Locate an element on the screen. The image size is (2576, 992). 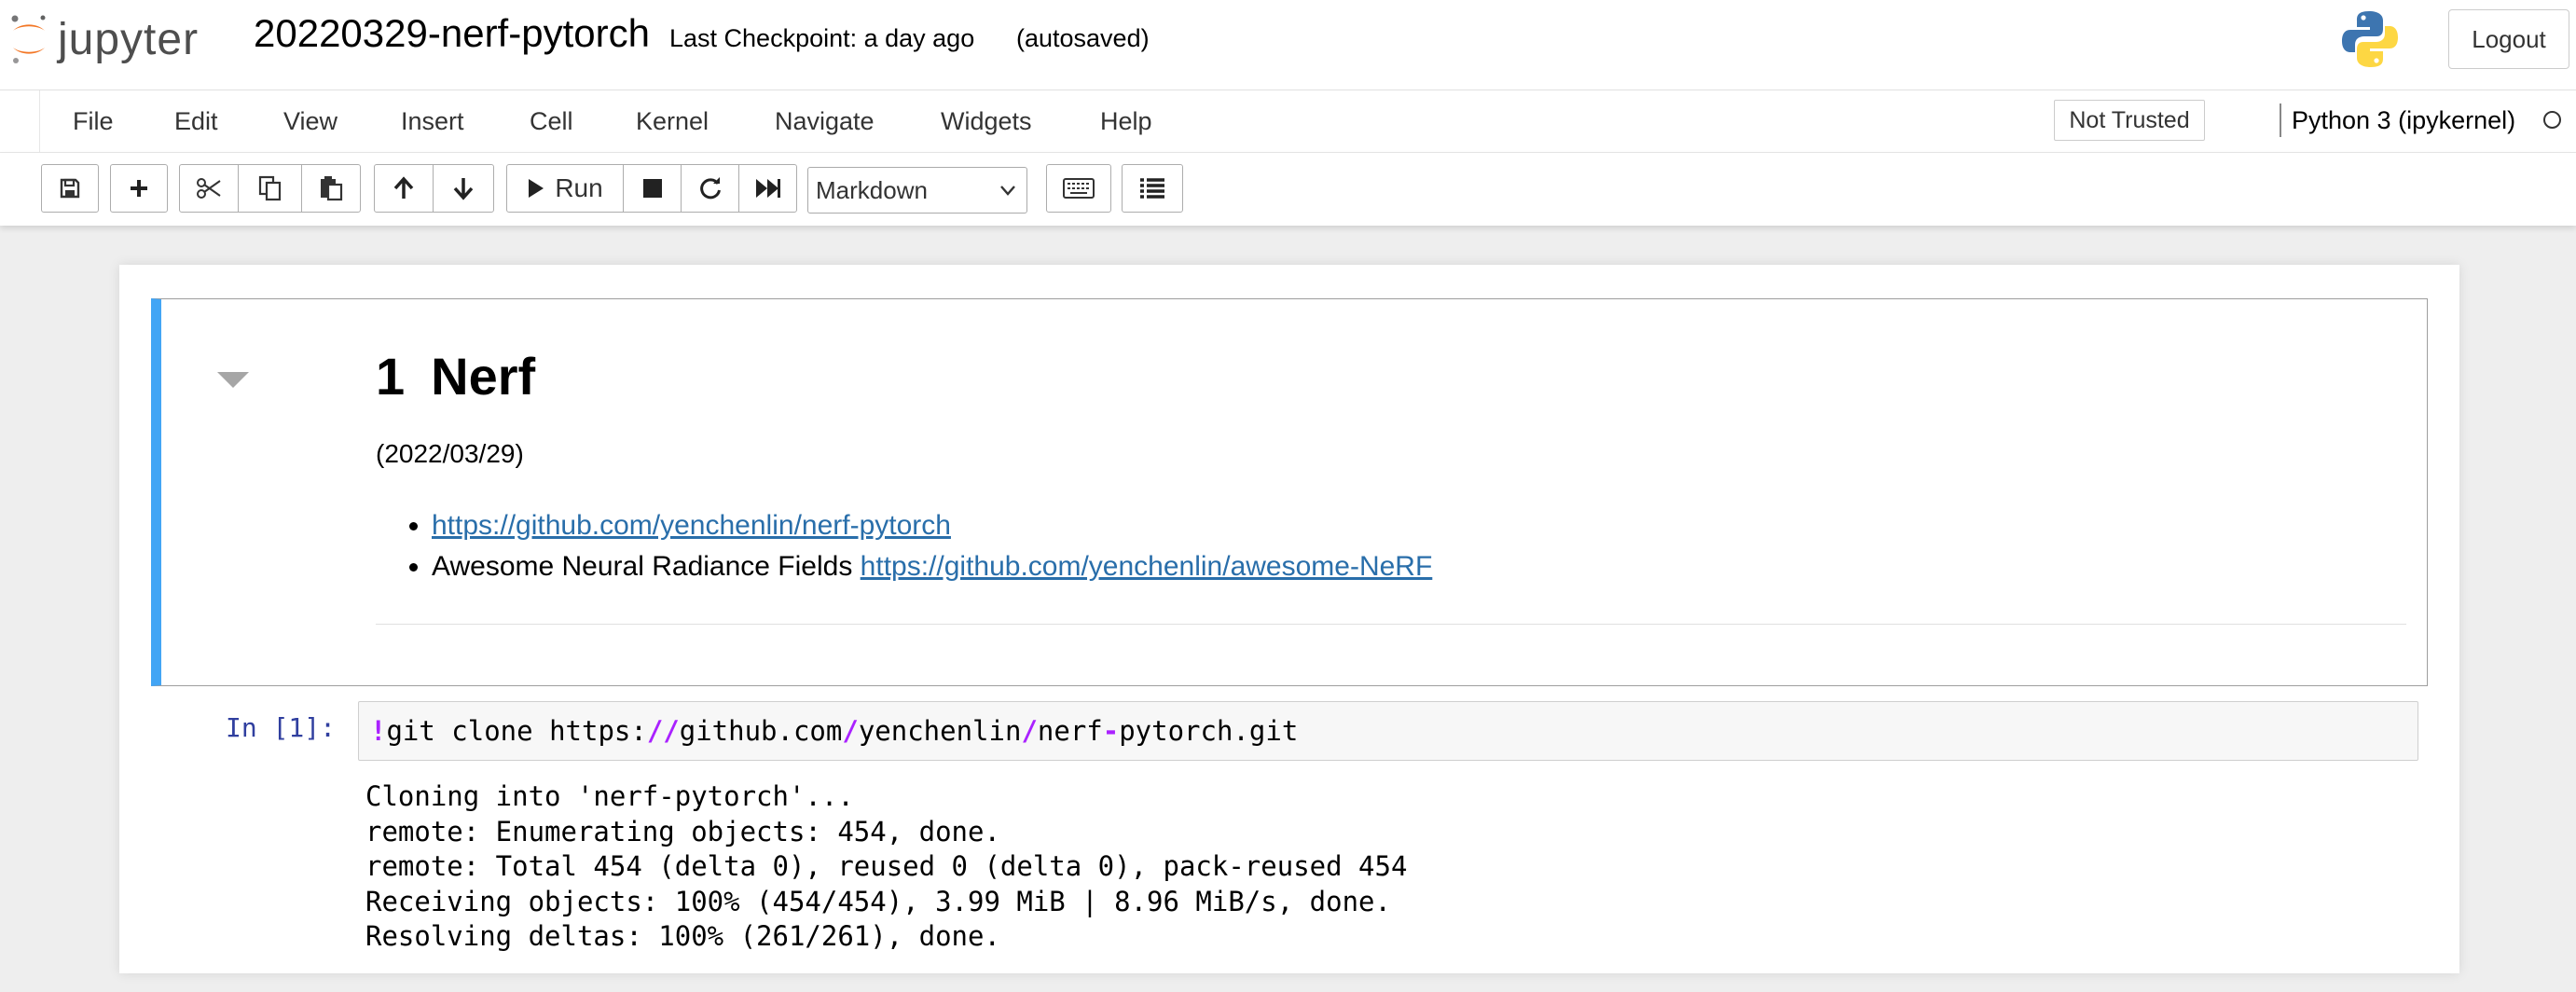
menu-file: File is located at coordinates (93, 121).